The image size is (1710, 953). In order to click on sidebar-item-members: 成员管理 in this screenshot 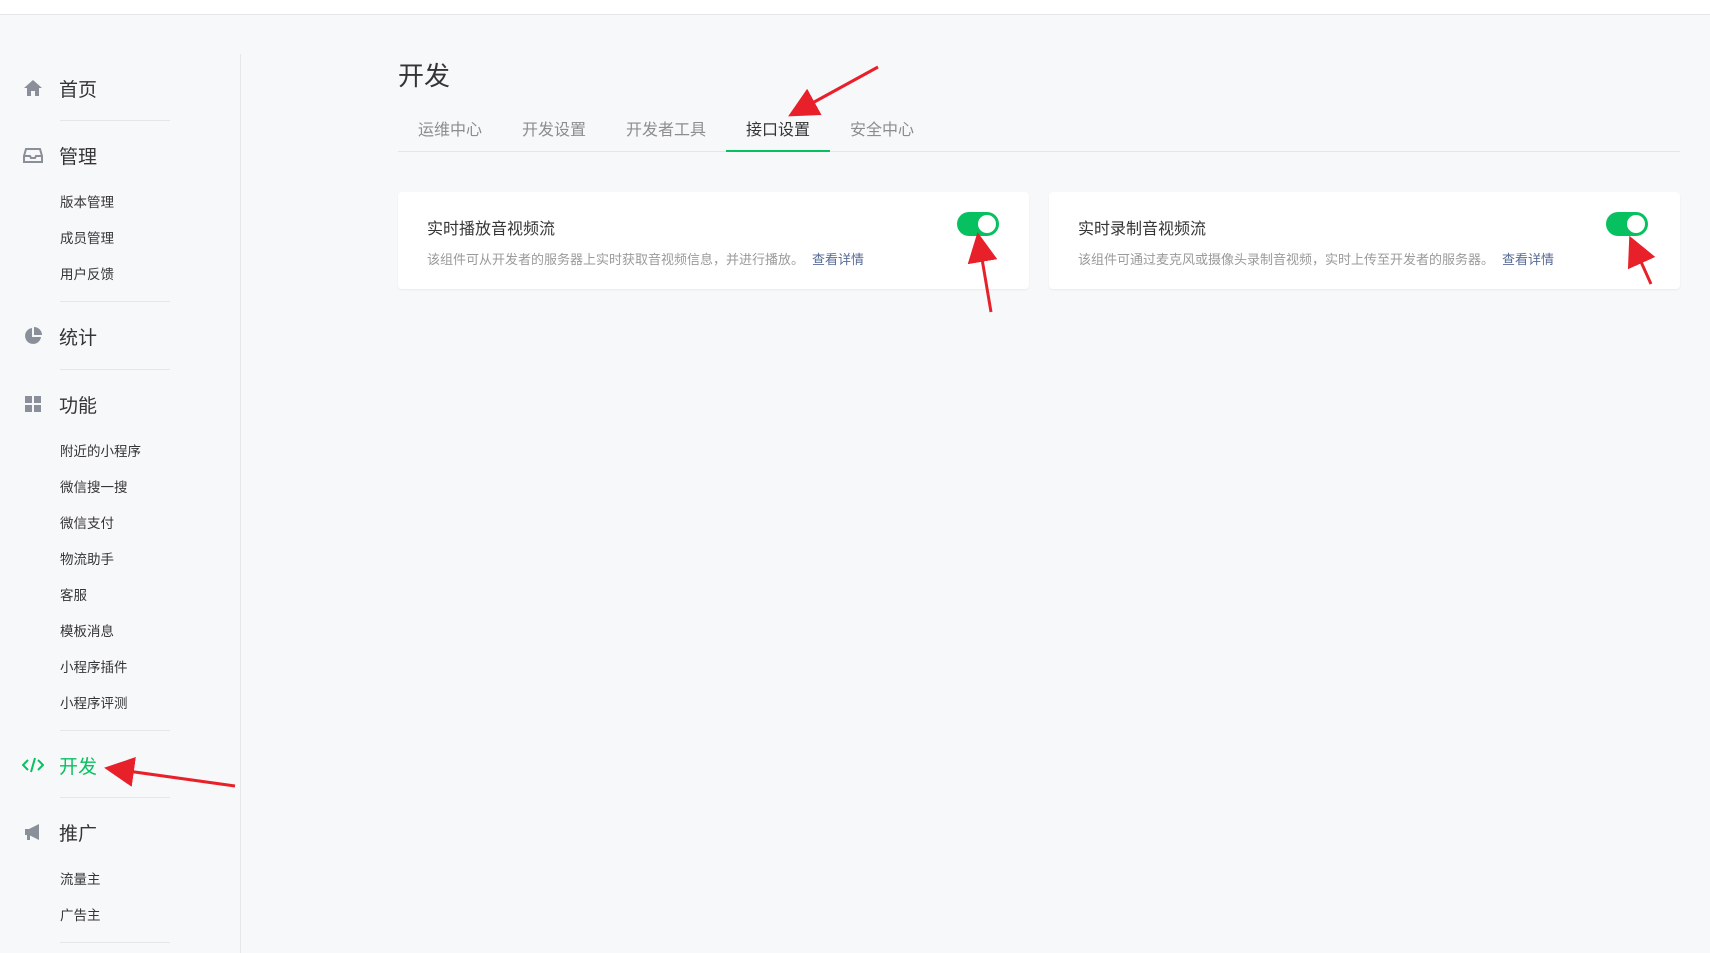, I will do `click(87, 239)`.